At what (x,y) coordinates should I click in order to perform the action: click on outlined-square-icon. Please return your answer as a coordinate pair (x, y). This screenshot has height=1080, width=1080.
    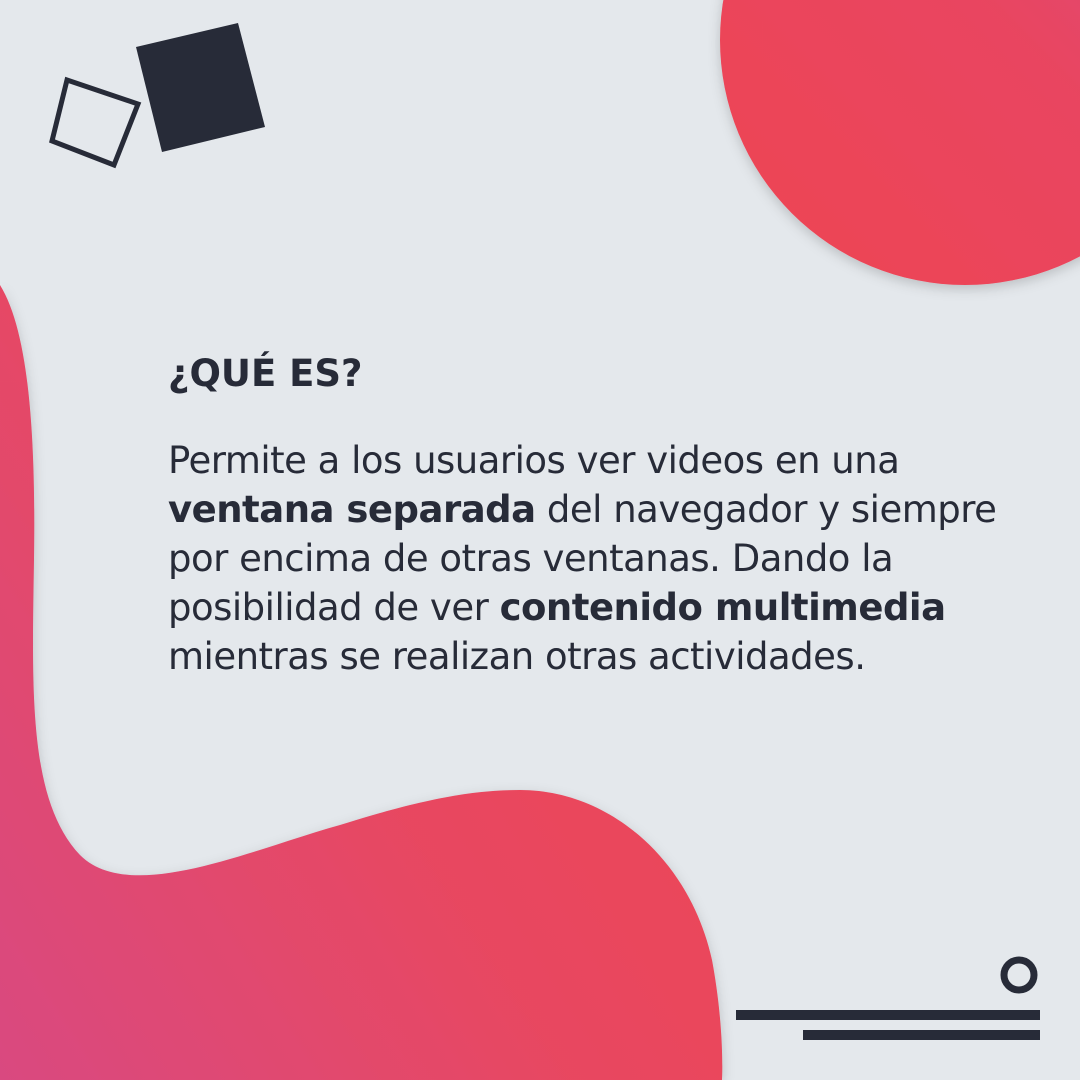
    Looking at the image, I should click on (95, 122).